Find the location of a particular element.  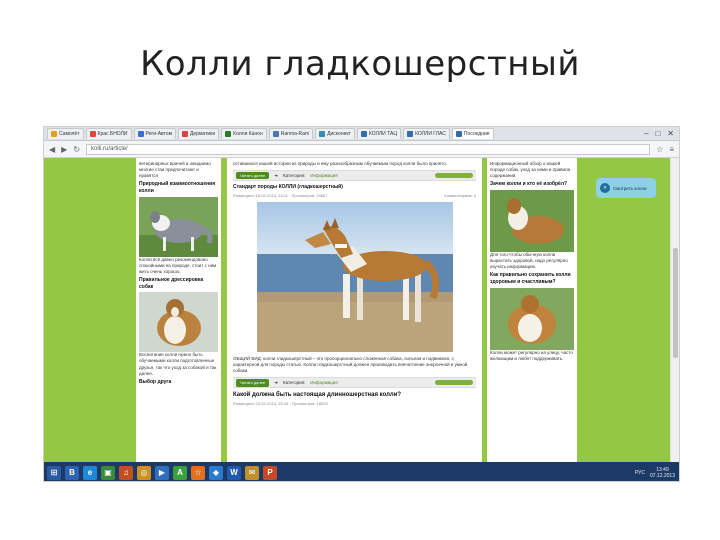

category-label: Категория: is located at coordinates (294, 175).